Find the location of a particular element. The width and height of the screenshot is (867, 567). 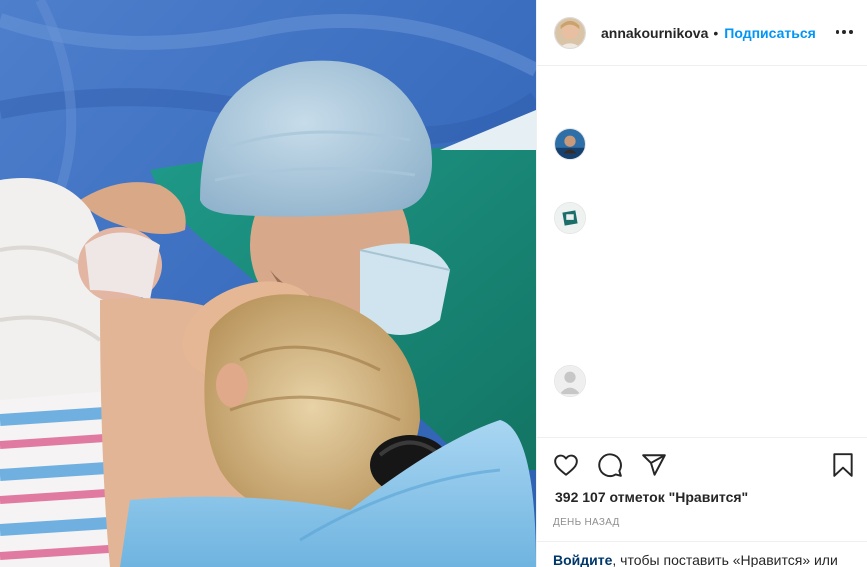

more-options-icon is located at coordinates (844, 32).